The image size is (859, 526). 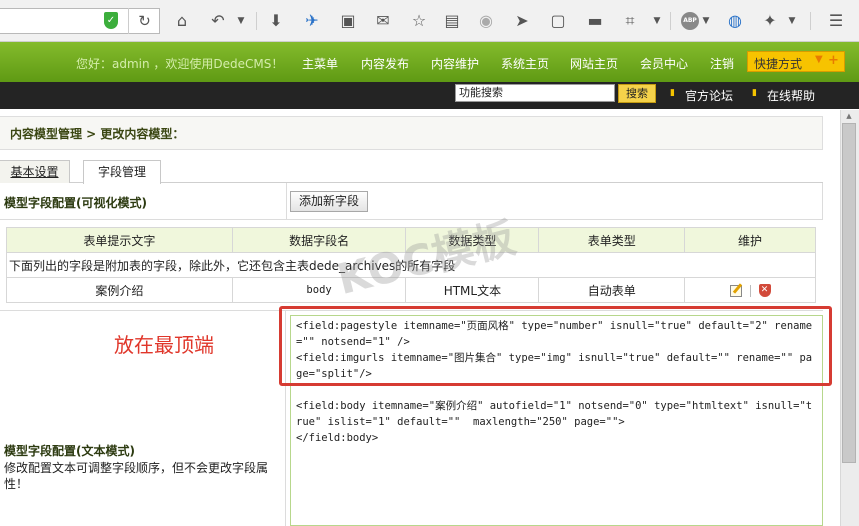 I want to click on form-type: 自动表单, so click(x=612, y=290).